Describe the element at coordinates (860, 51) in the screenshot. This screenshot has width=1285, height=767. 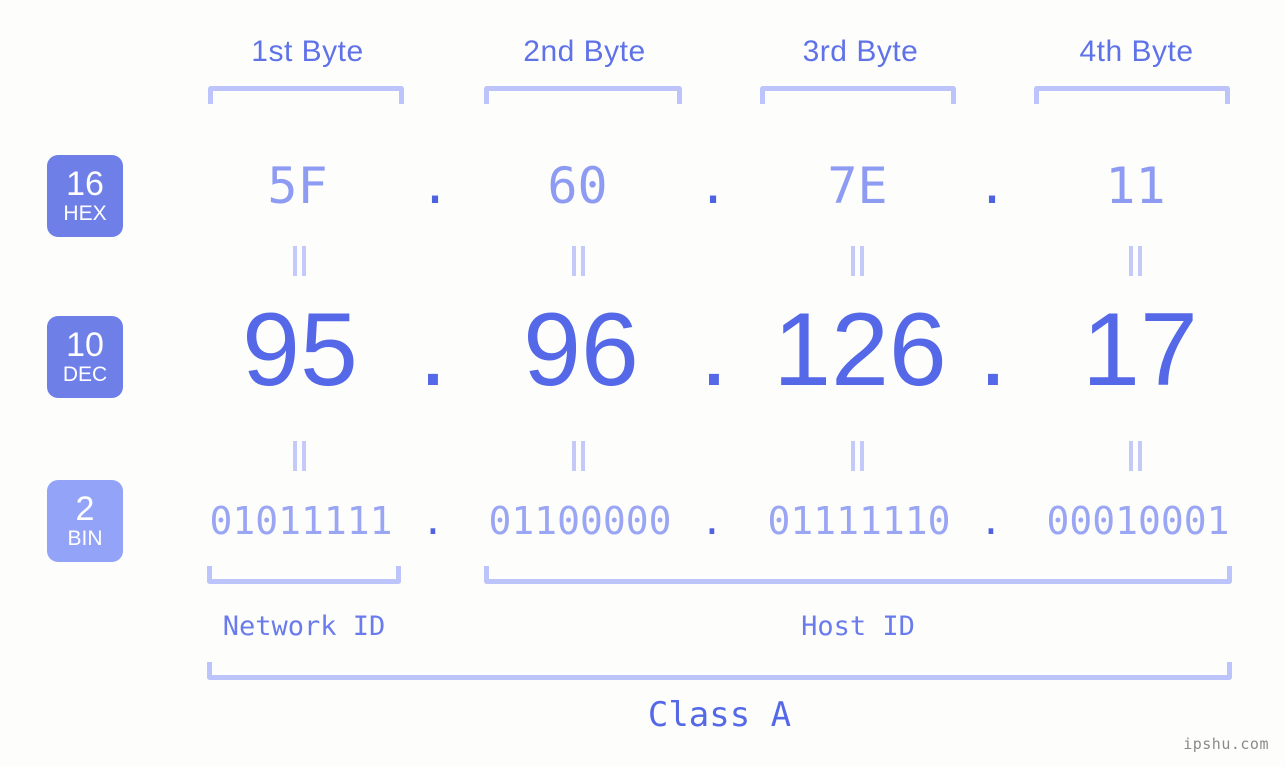
I see `byte-header-label-3: 3rd Byte` at that location.